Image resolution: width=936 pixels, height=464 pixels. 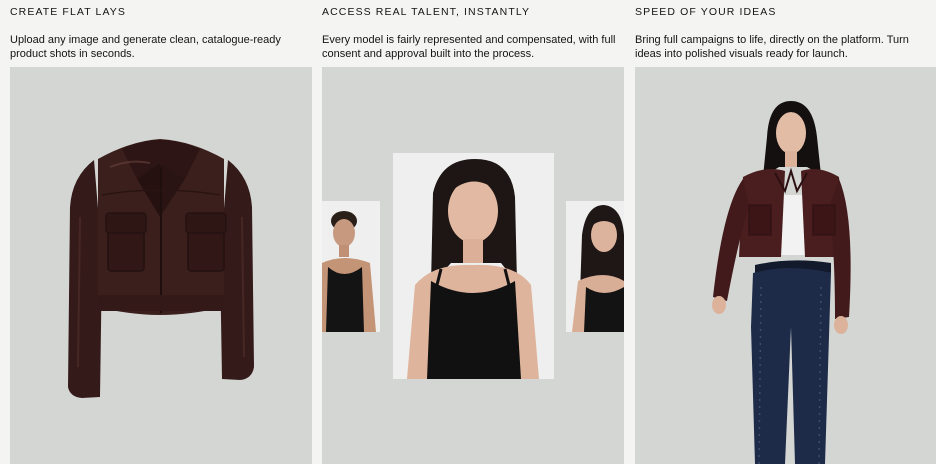 What do you see at coordinates (349, 271) in the screenshot?
I see `male-model-image` at bounding box center [349, 271].